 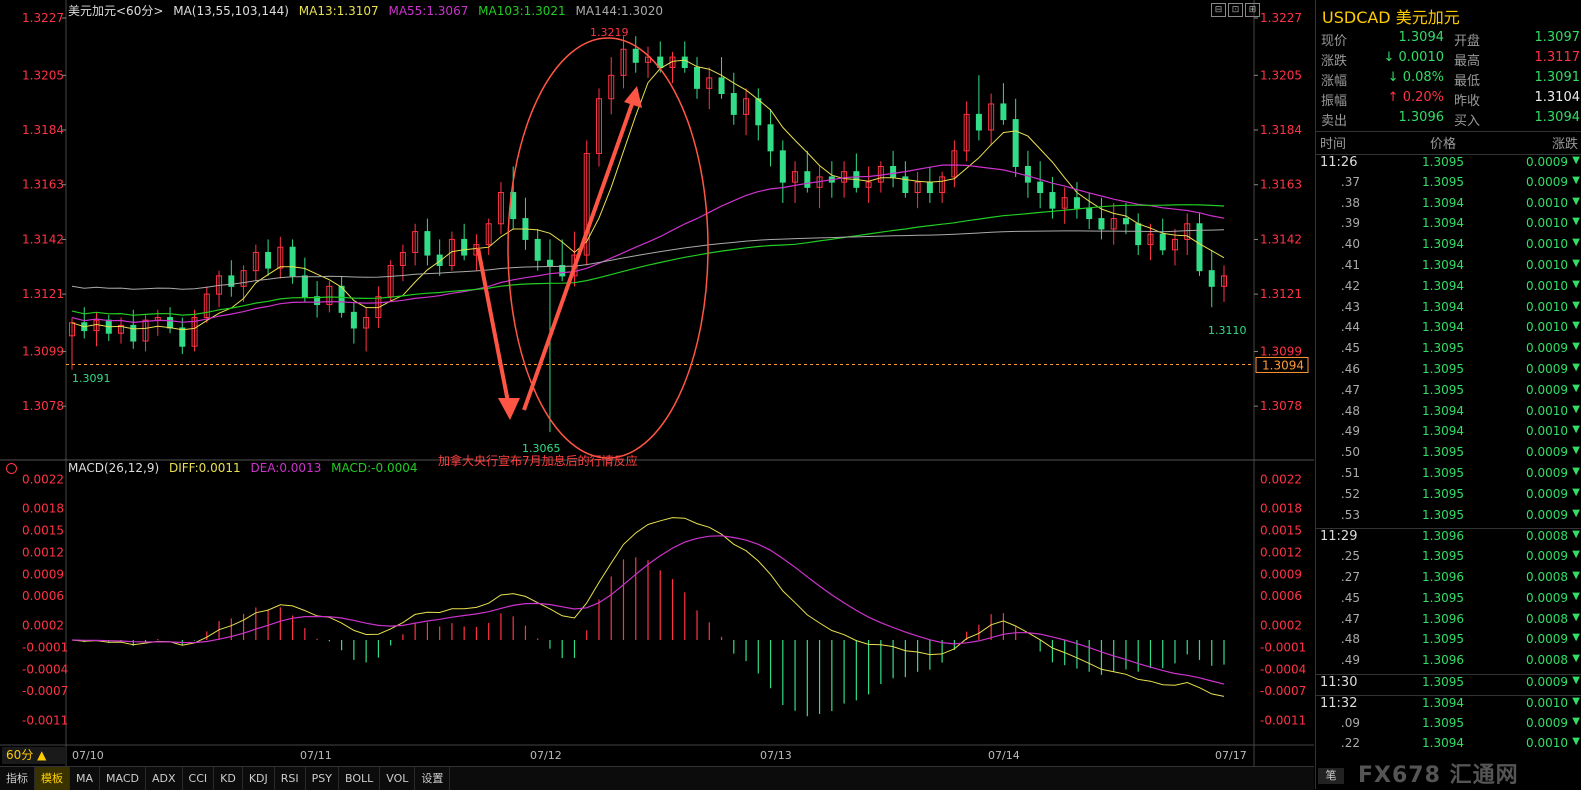 What do you see at coordinates (1350, 639) in the screenshot?
I see `tick-time: .48` at bounding box center [1350, 639].